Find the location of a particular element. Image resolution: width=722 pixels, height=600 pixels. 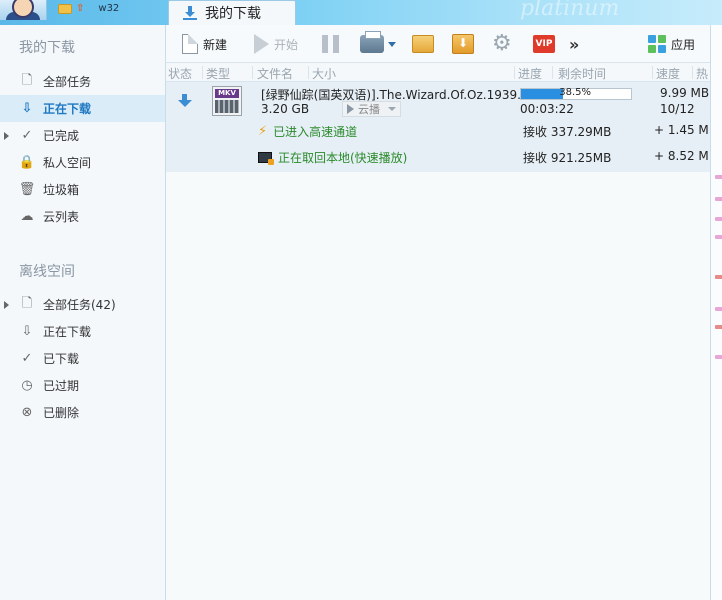

fetch-local-row: 正在取回本地(快速播放) is located at coordinates (332, 157).